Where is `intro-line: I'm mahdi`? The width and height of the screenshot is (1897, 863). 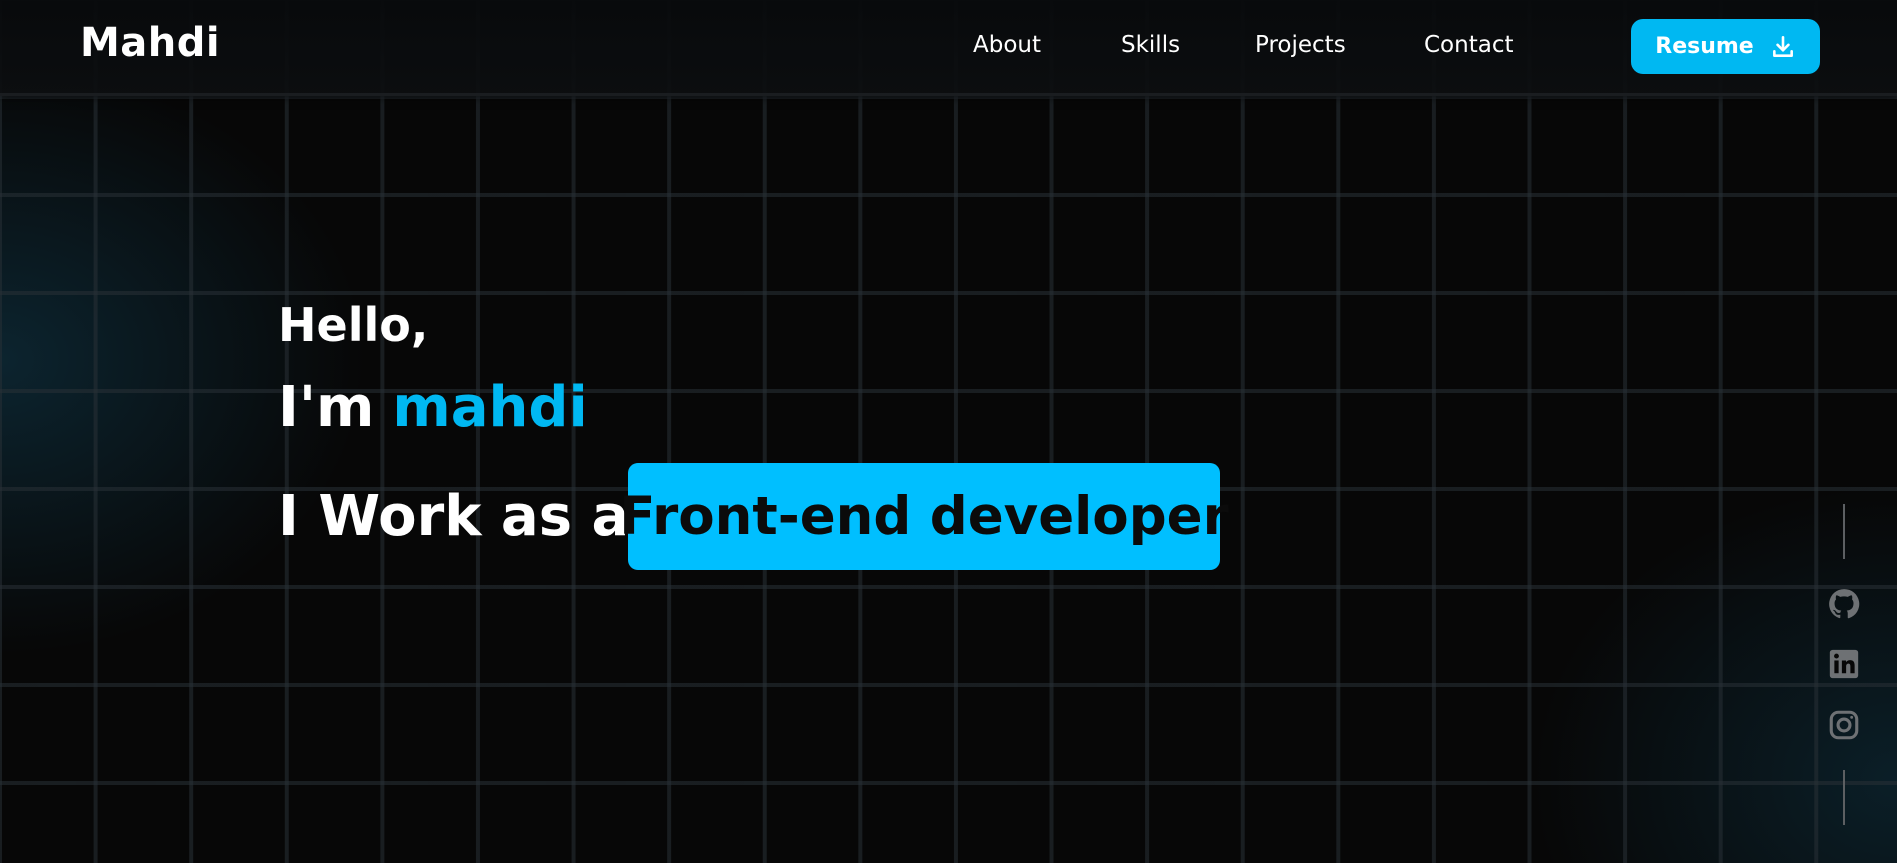 intro-line: I'm mahdi is located at coordinates (433, 407).